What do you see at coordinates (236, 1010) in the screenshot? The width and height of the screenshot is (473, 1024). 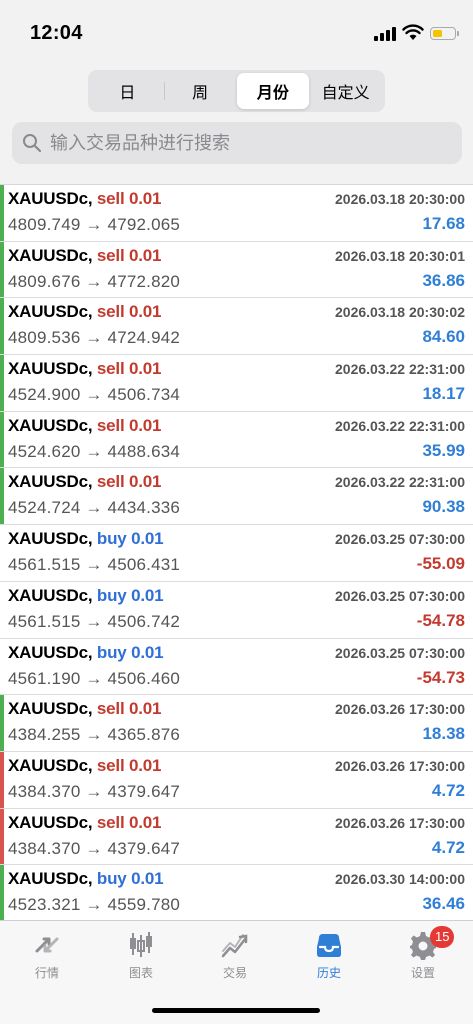 I see `home-indicator` at bounding box center [236, 1010].